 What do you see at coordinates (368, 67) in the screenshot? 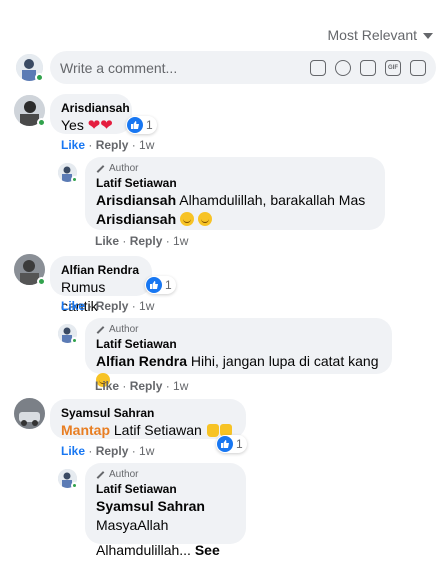
I see `camera-icon` at bounding box center [368, 67].